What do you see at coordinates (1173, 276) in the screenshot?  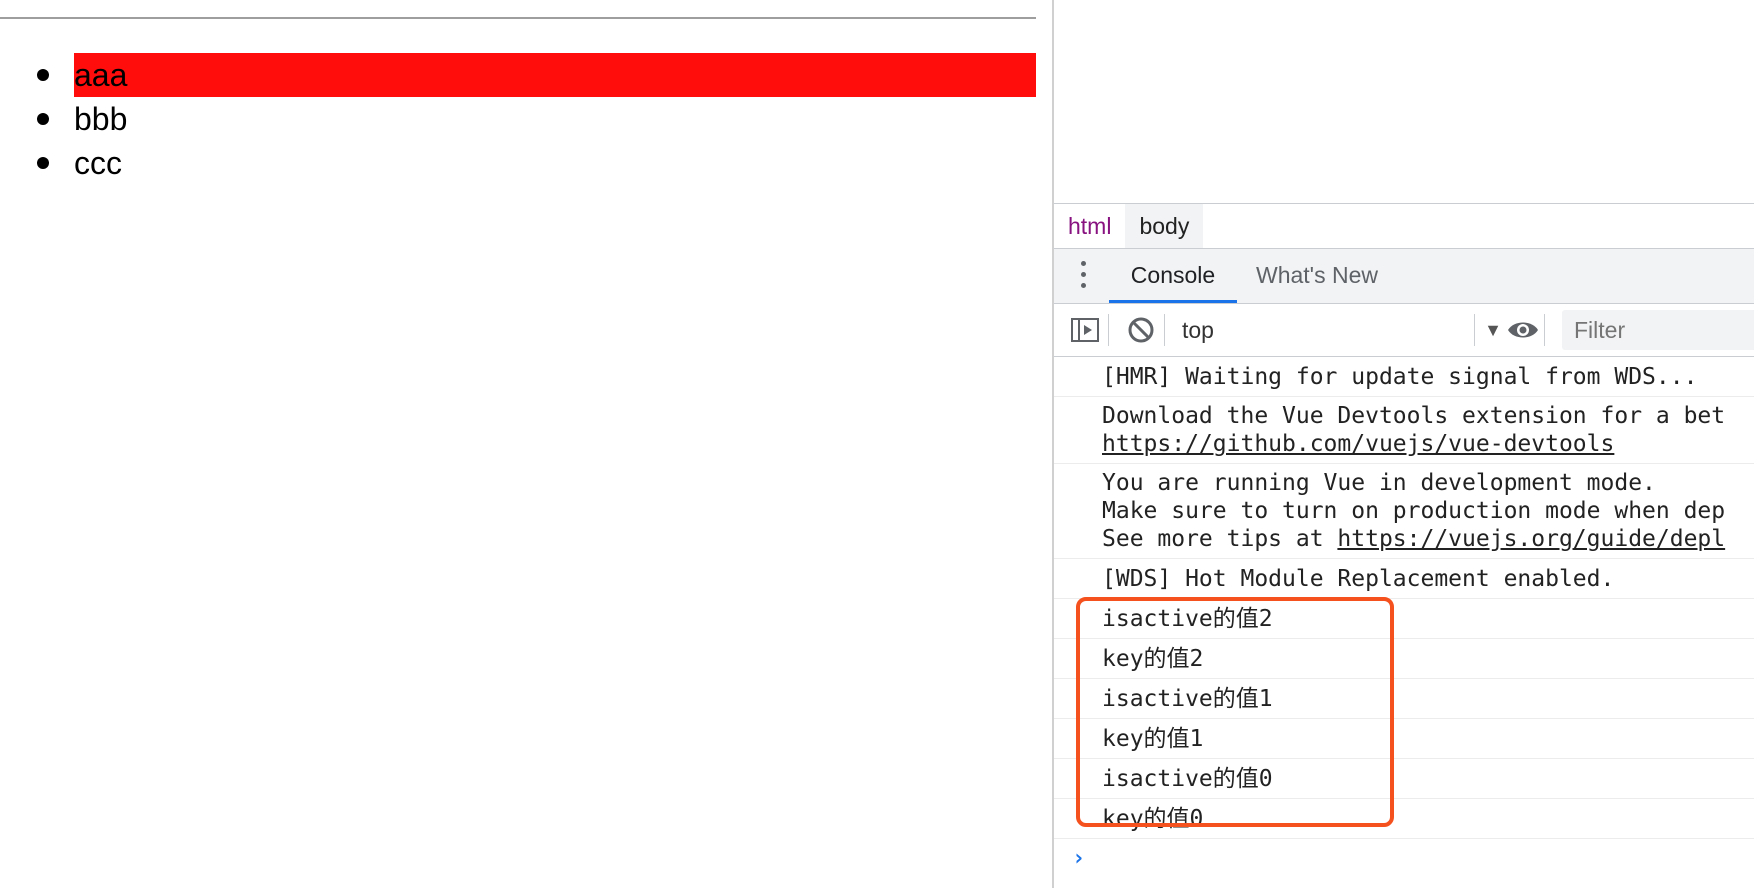 I see `tab-console: Console` at bounding box center [1173, 276].